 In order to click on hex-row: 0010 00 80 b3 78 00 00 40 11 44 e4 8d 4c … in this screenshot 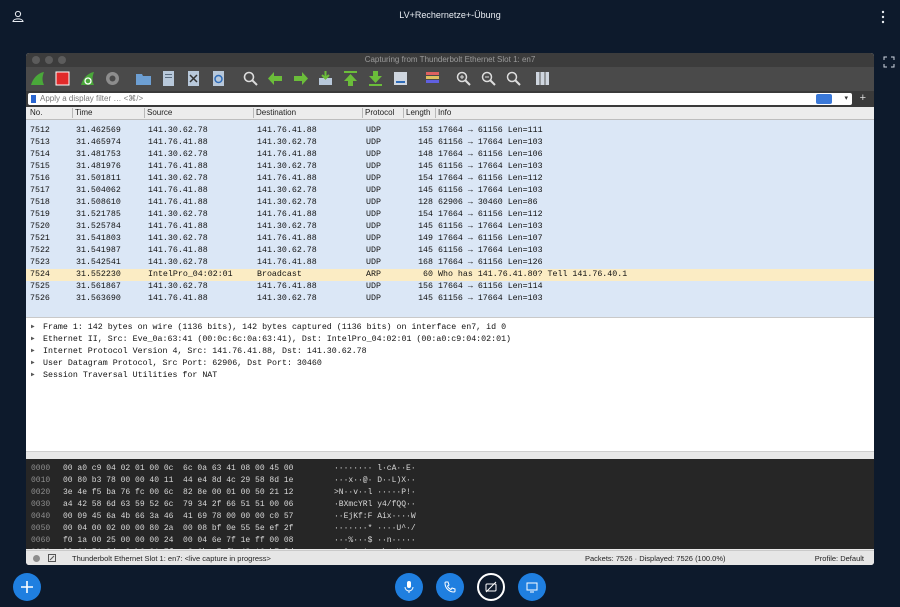, I will do `click(450, 481)`.